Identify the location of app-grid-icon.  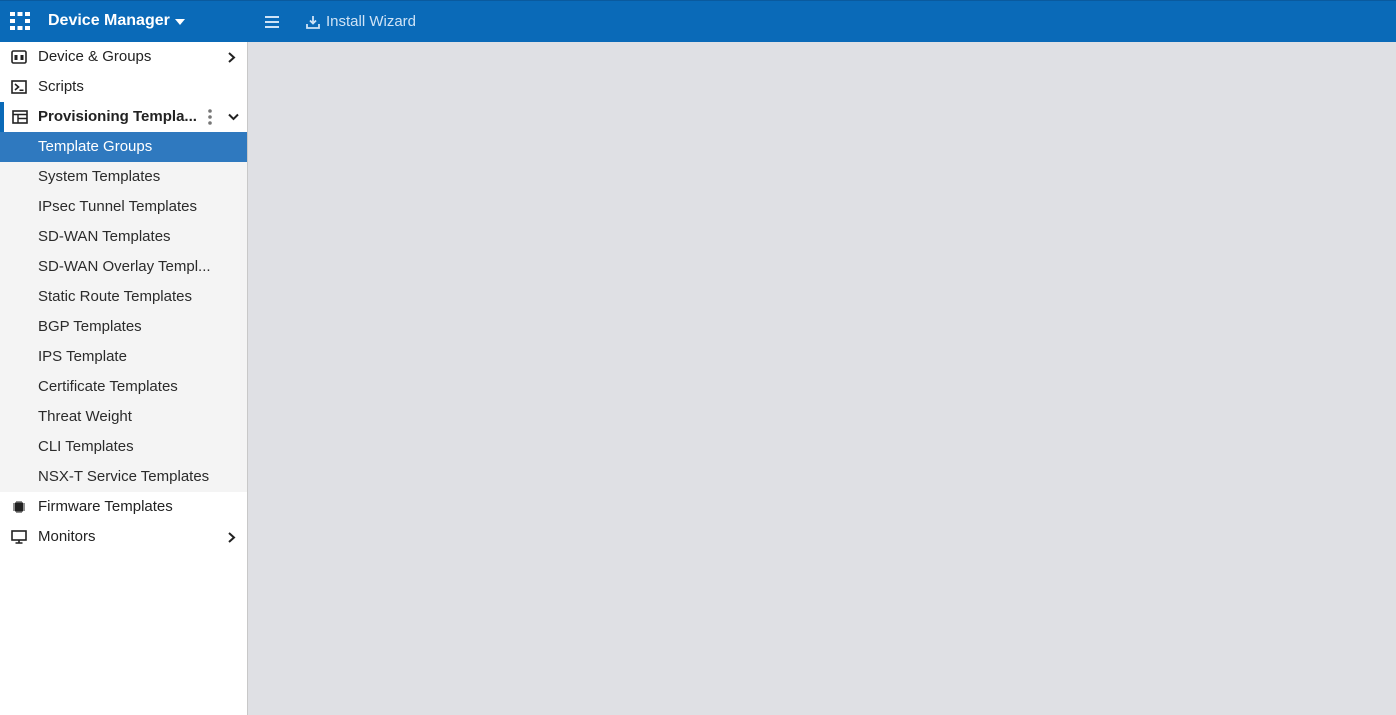
(20, 21).